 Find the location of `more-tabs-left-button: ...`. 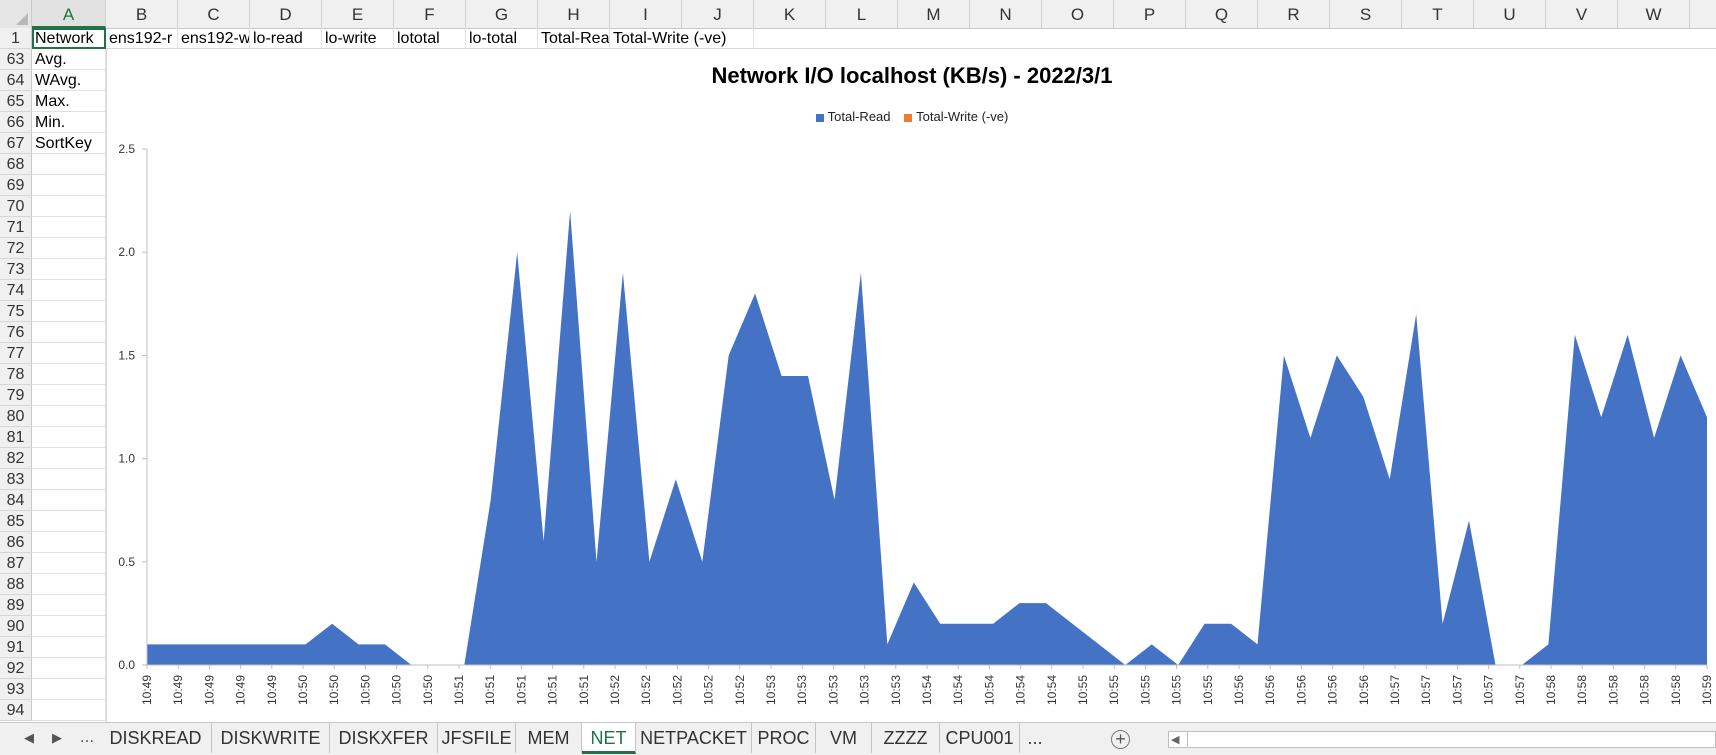

more-tabs-left-button: ... is located at coordinates (87, 737).